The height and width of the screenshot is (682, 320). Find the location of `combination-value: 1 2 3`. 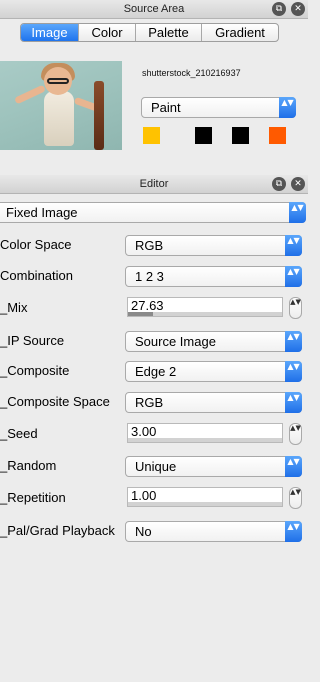

combination-value: 1 2 3 is located at coordinates (149, 276).